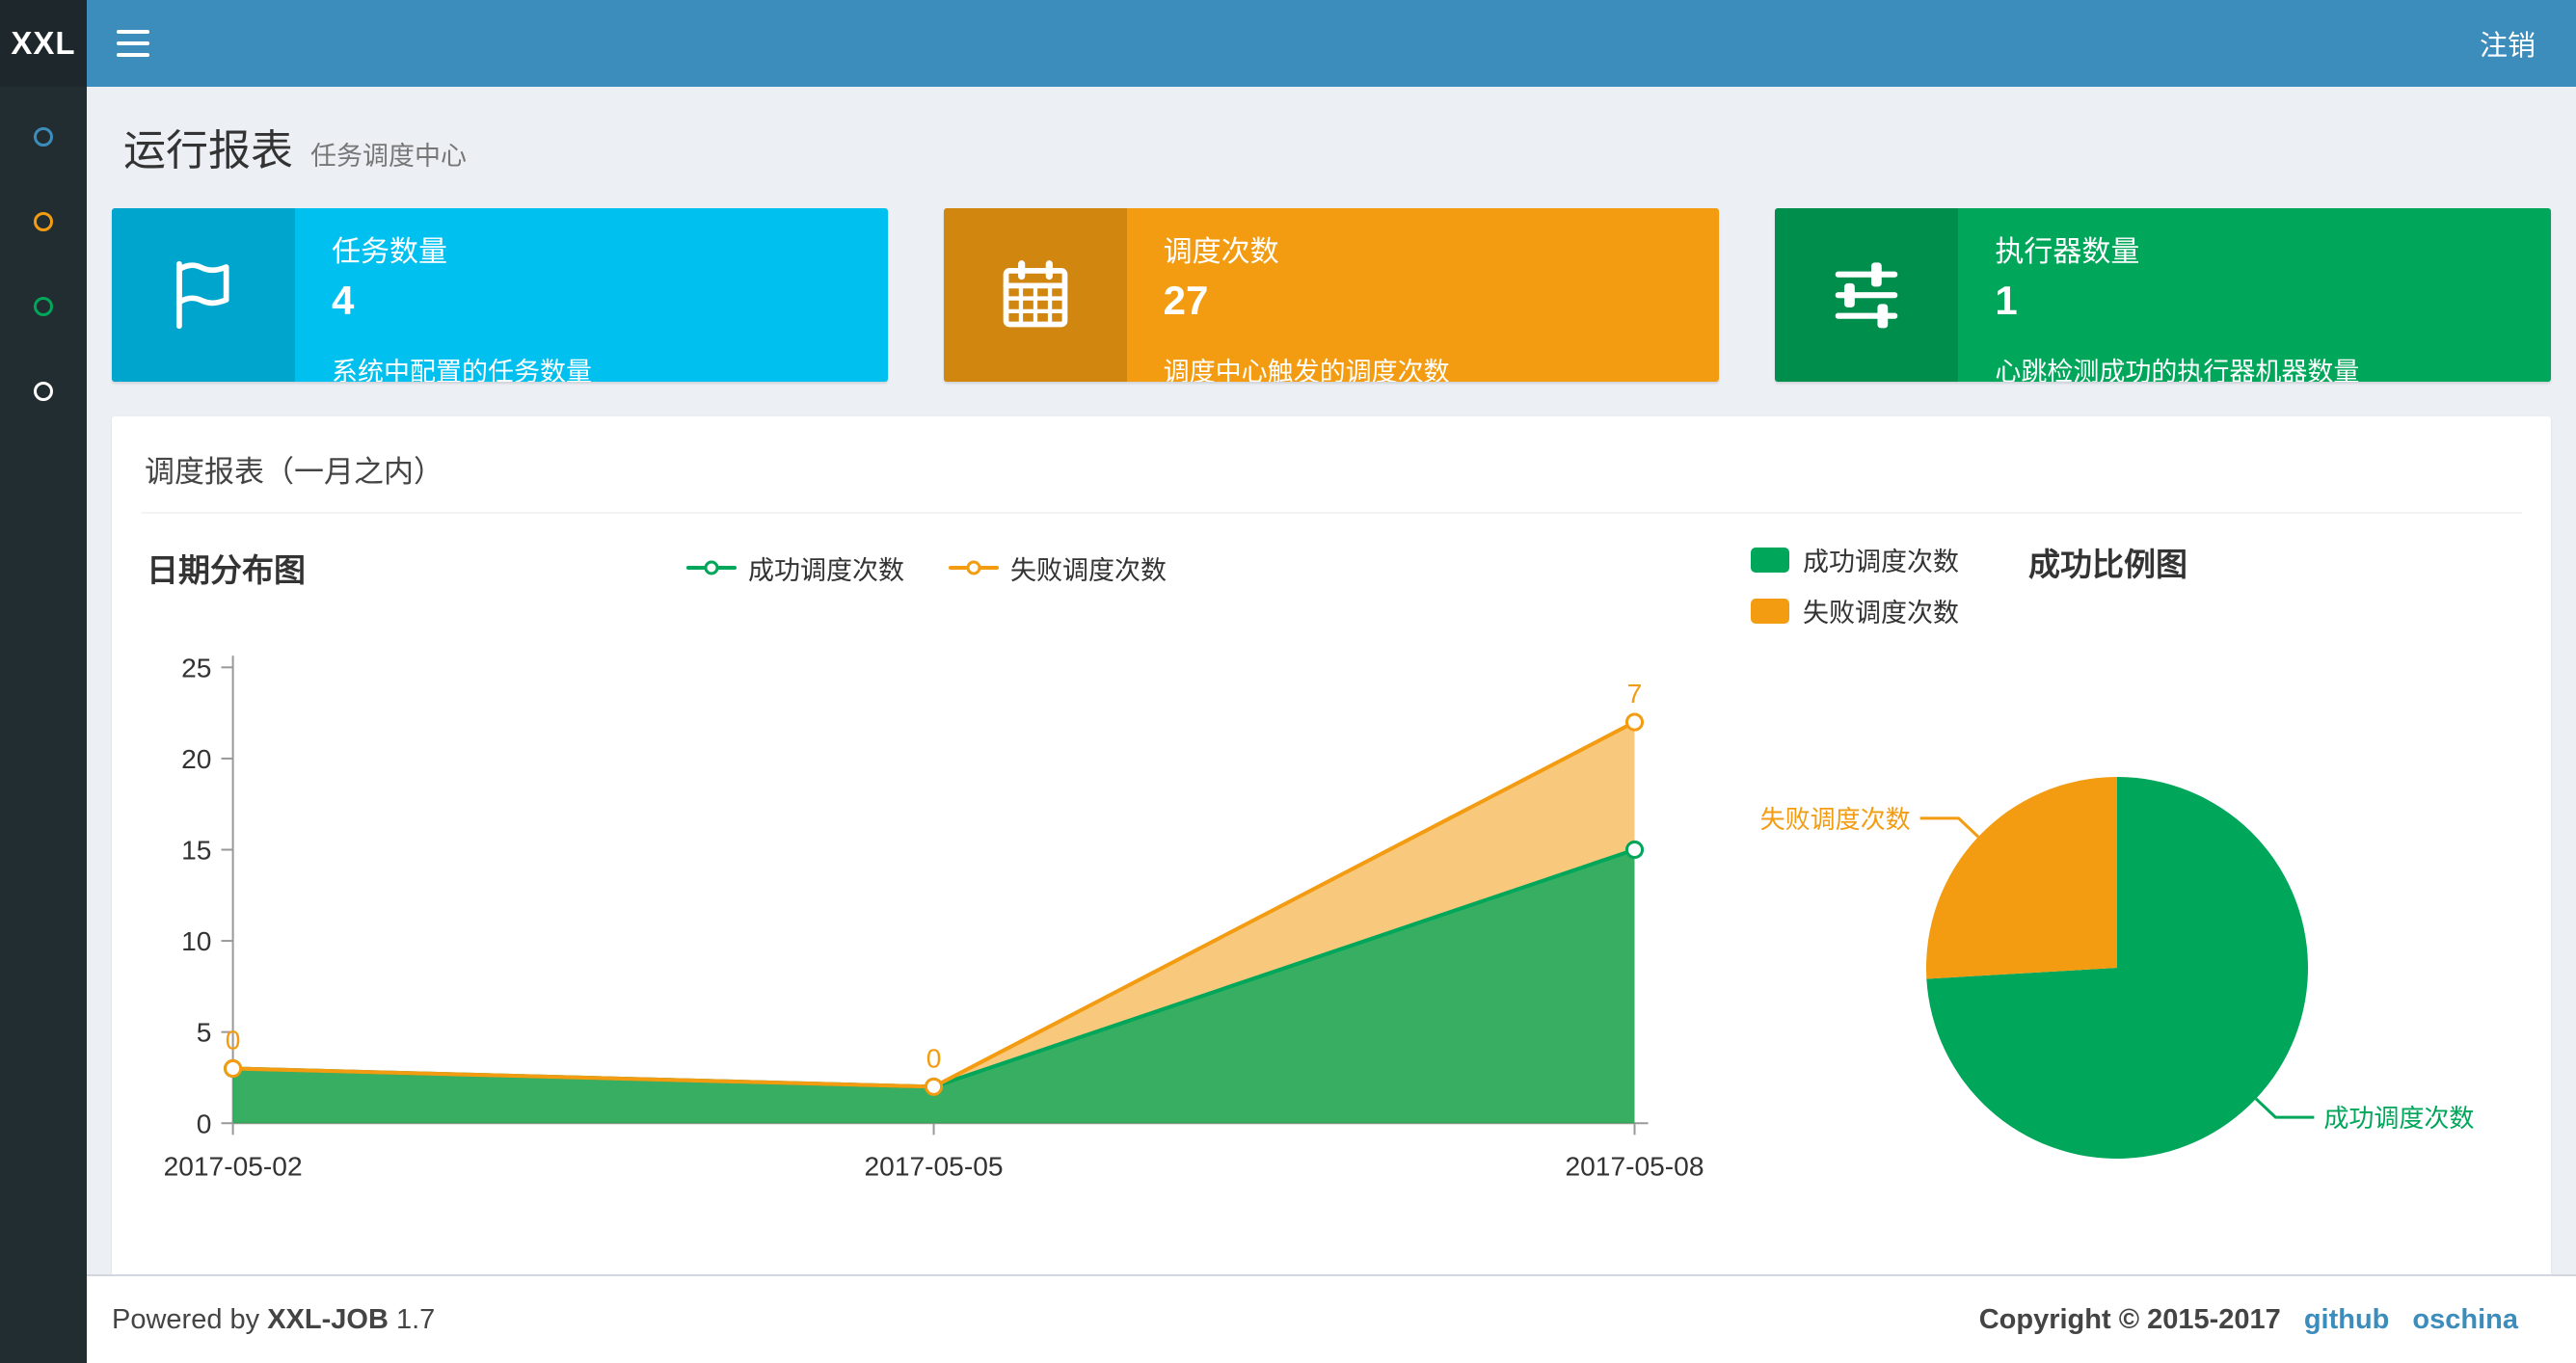  What do you see at coordinates (196, 758) in the screenshot?
I see `svg-text: 20` at bounding box center [196, 758].